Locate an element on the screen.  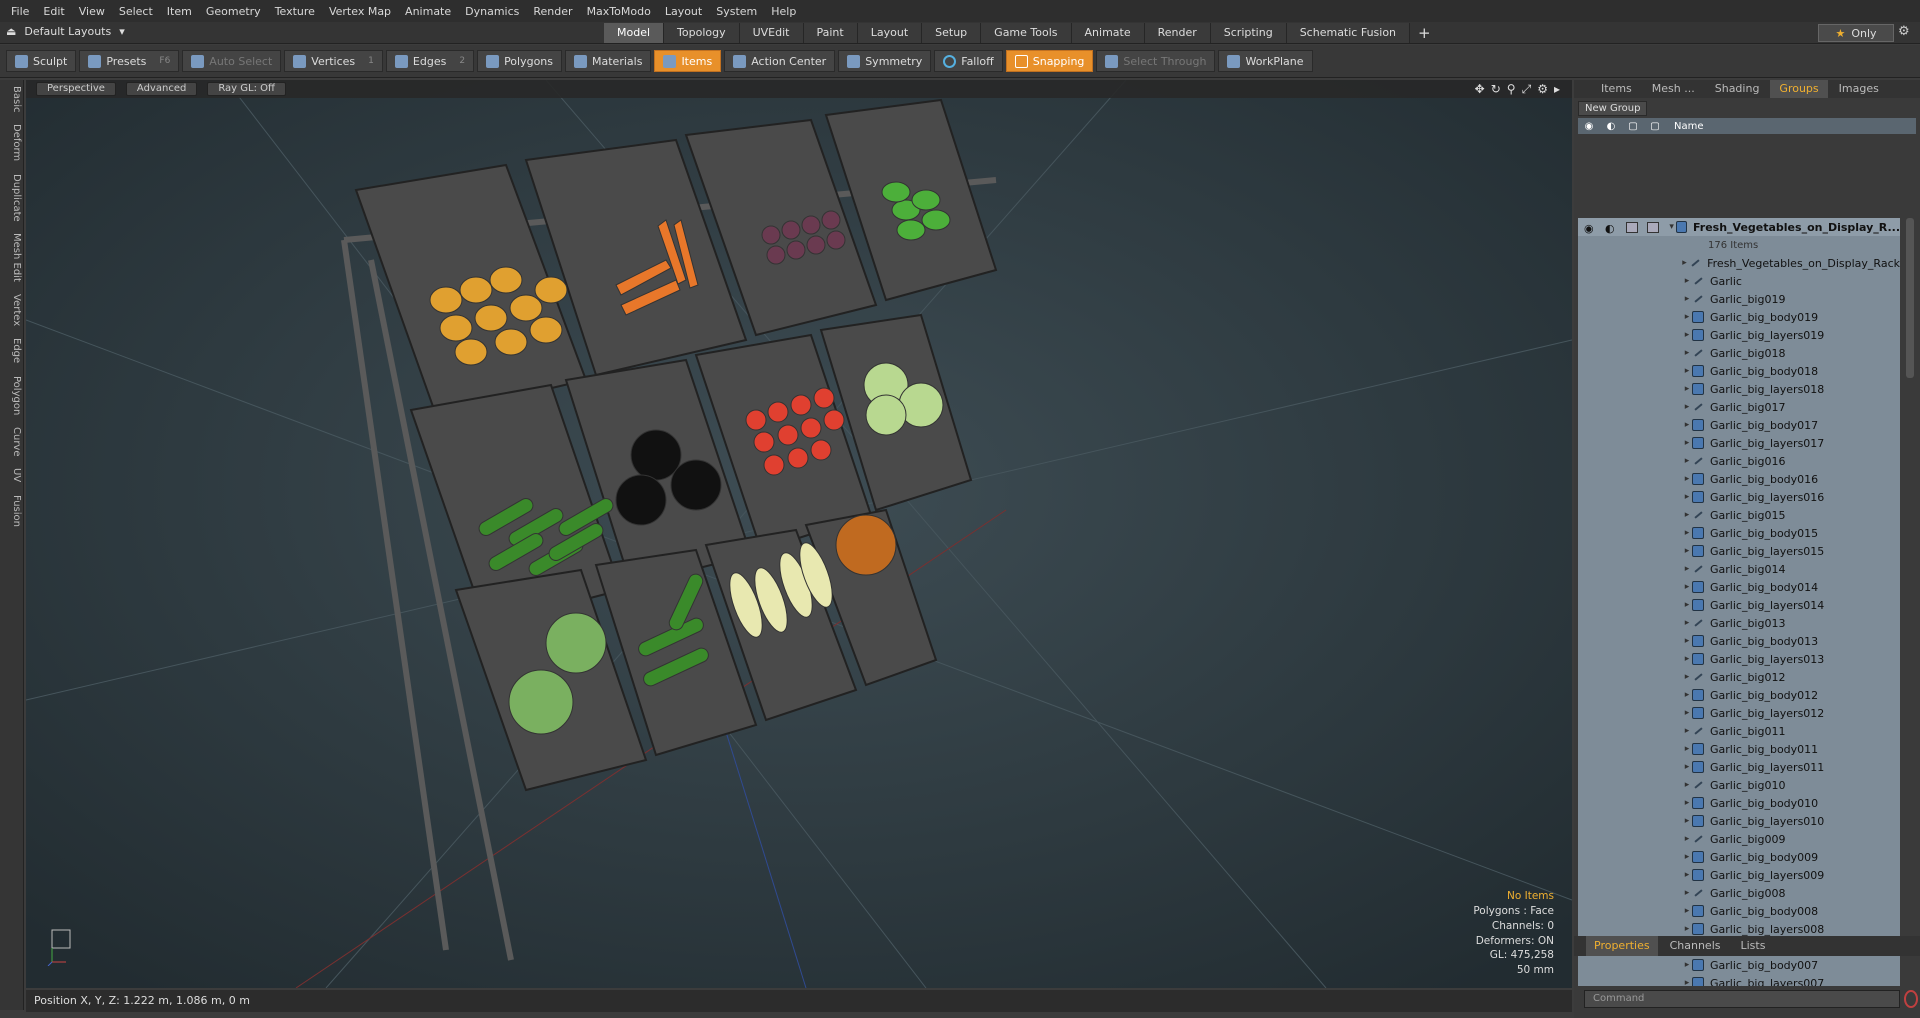
menu-item-texture: Texture is located at coordinates (295, 11).